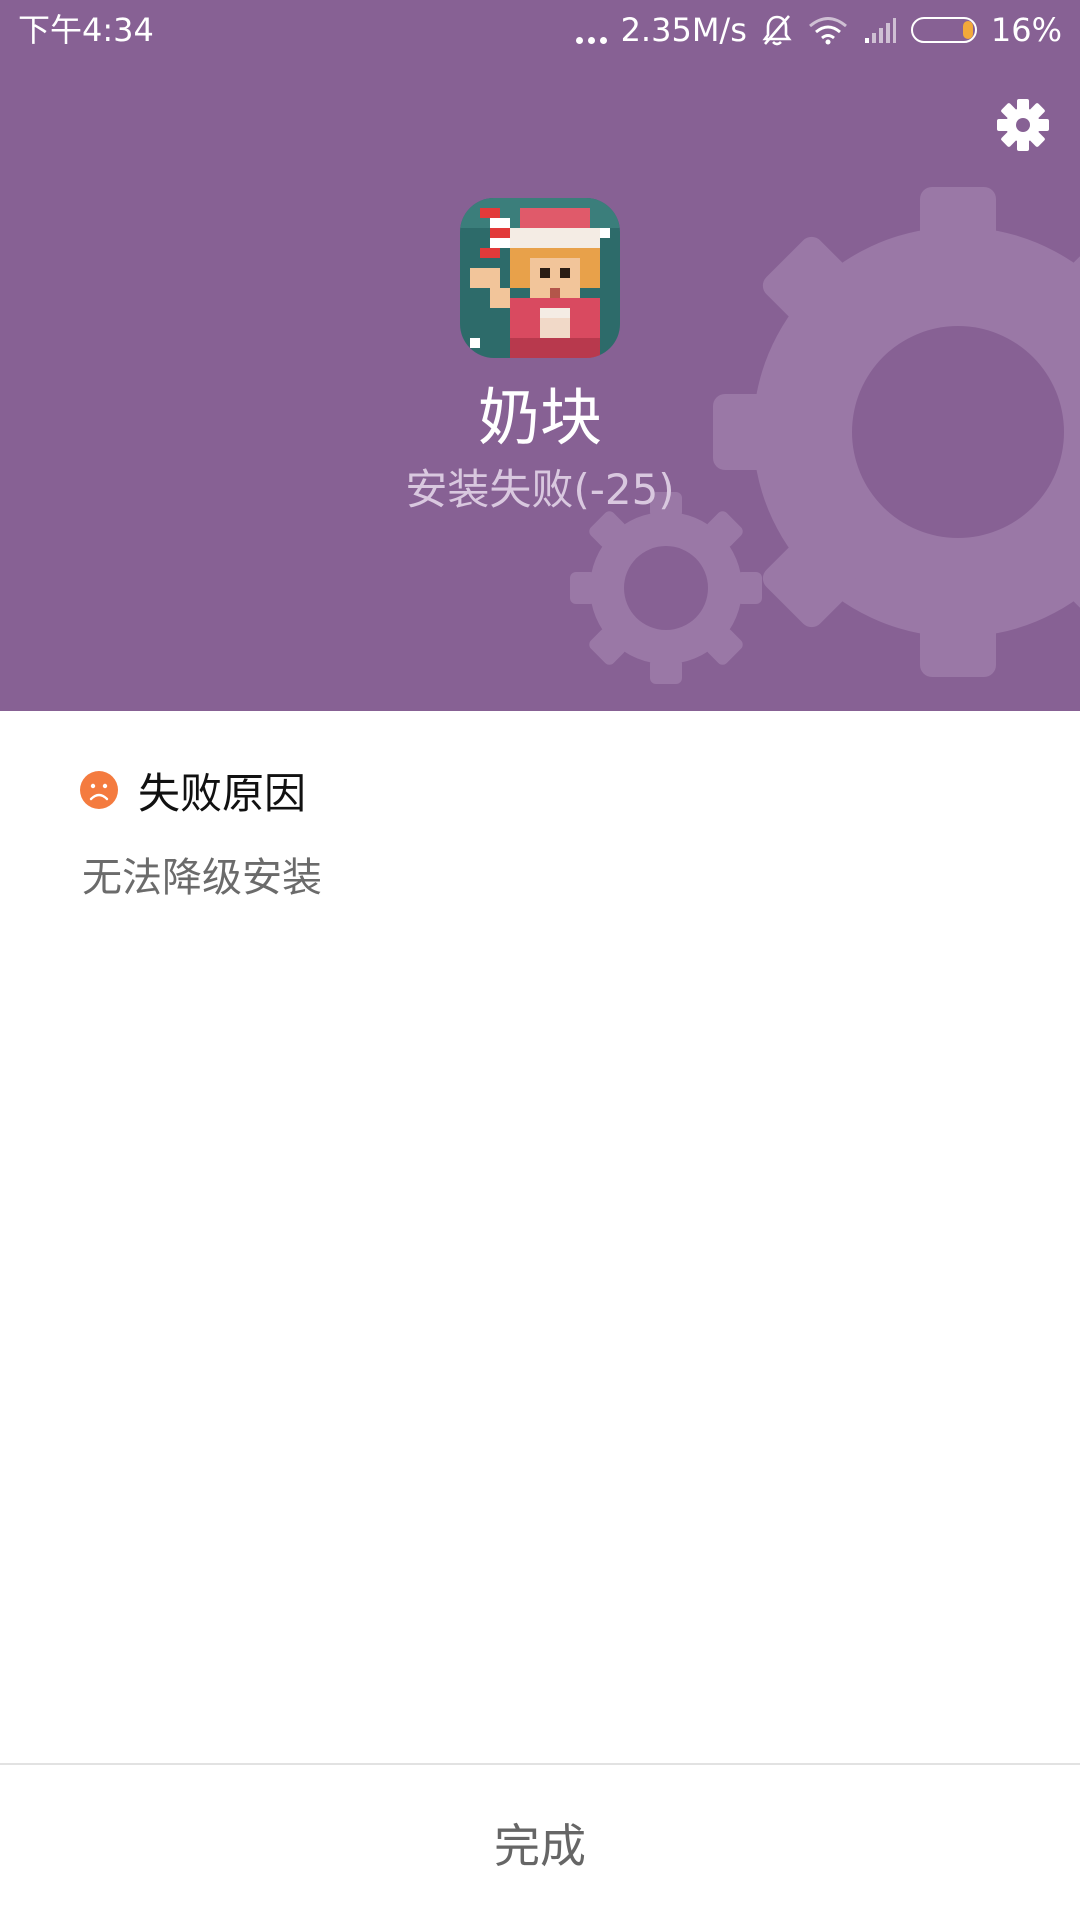 Image resolution: width=1080 pixels, height=1920 pixels. Describe the element at coordinates (591, 30) in the screenshot. I see `more-dots-icon` at that location.